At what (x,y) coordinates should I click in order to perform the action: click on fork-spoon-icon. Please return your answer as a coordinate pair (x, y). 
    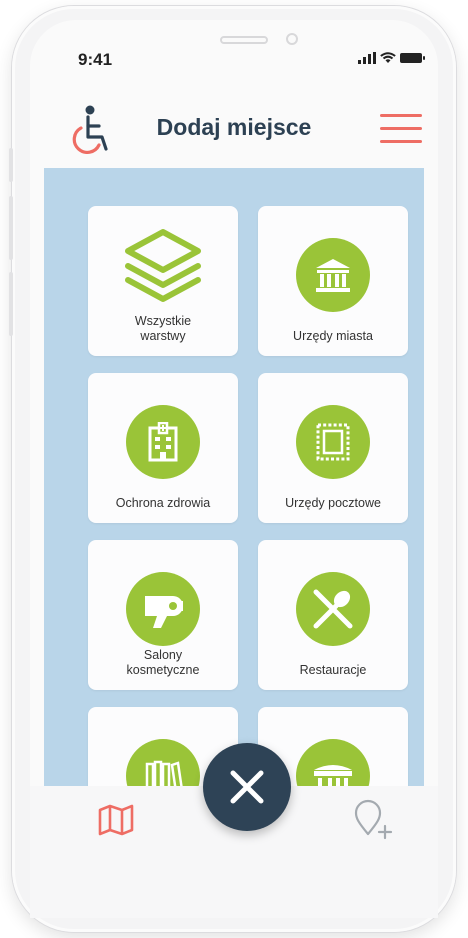
    Looking at the image, I should click on (333, 609).